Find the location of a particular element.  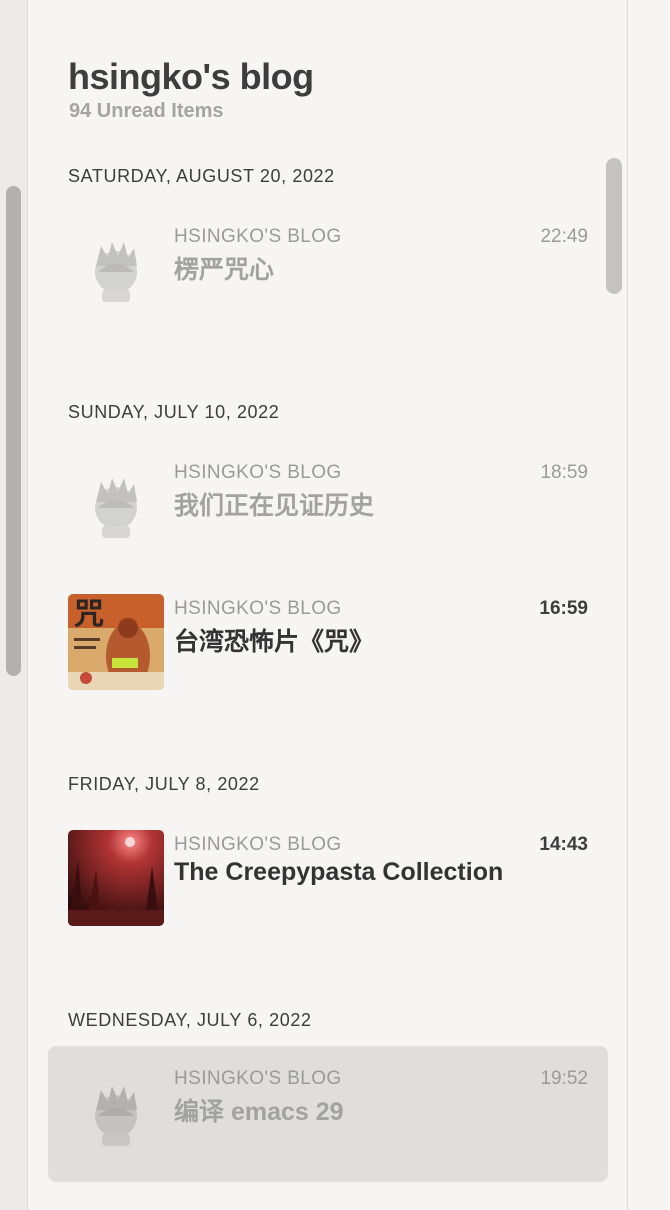

date-header: WEDNESDAY, JULY 6, 2022 is located at coordinates (190, 1020).